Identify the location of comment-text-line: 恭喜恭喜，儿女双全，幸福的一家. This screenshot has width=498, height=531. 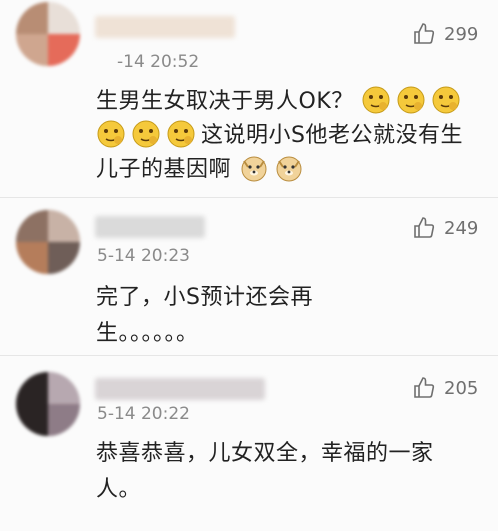
(265, 453).